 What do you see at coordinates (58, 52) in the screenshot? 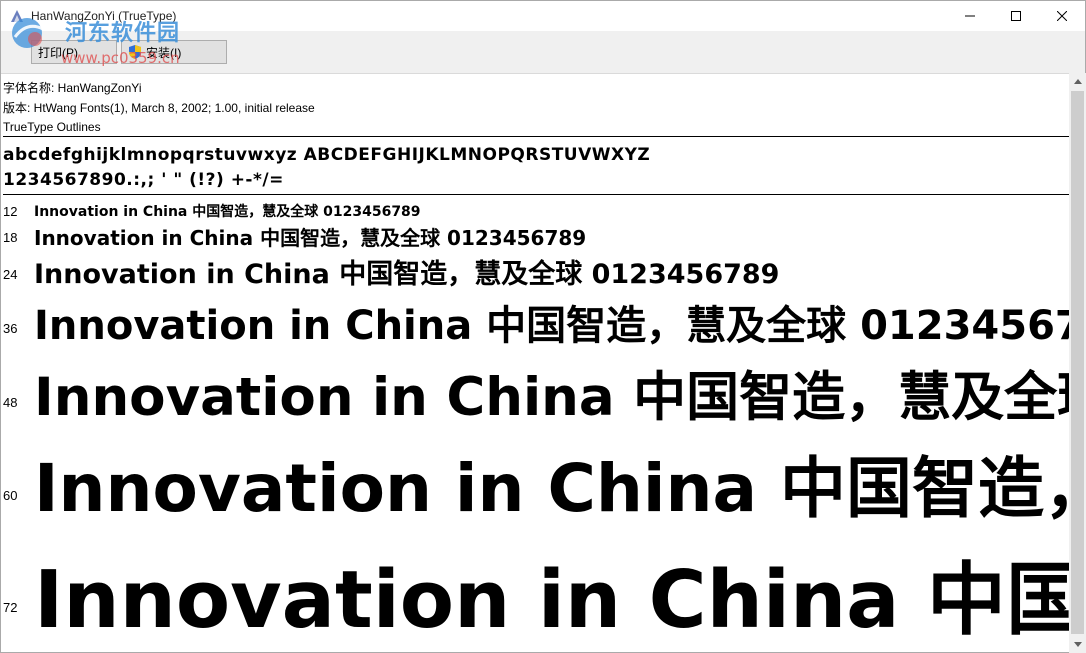
I see `print-button-label: 打印(P)` at bounding box center [58, 52].